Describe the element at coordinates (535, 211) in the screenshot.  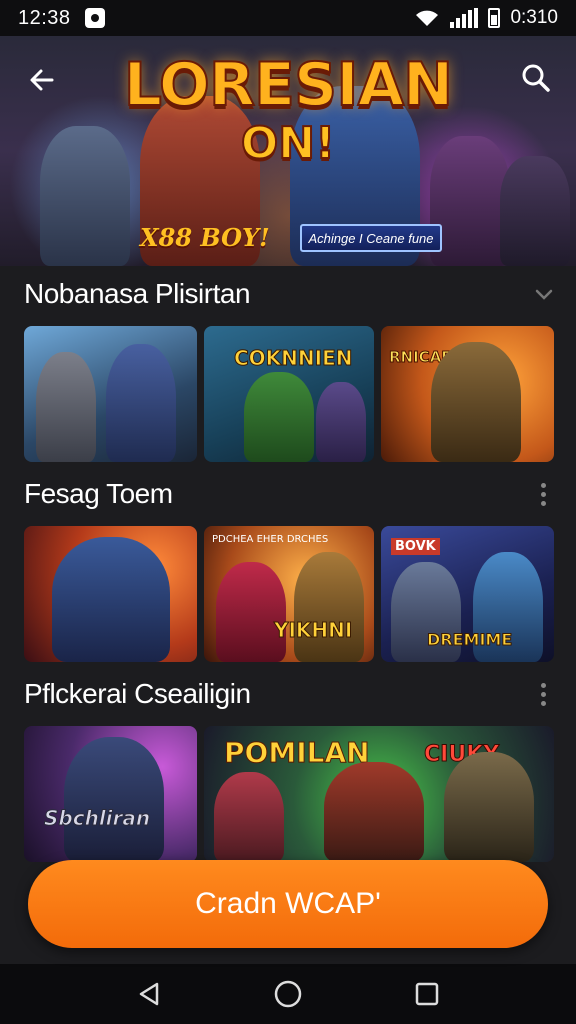
I see `hero-character` at that location.